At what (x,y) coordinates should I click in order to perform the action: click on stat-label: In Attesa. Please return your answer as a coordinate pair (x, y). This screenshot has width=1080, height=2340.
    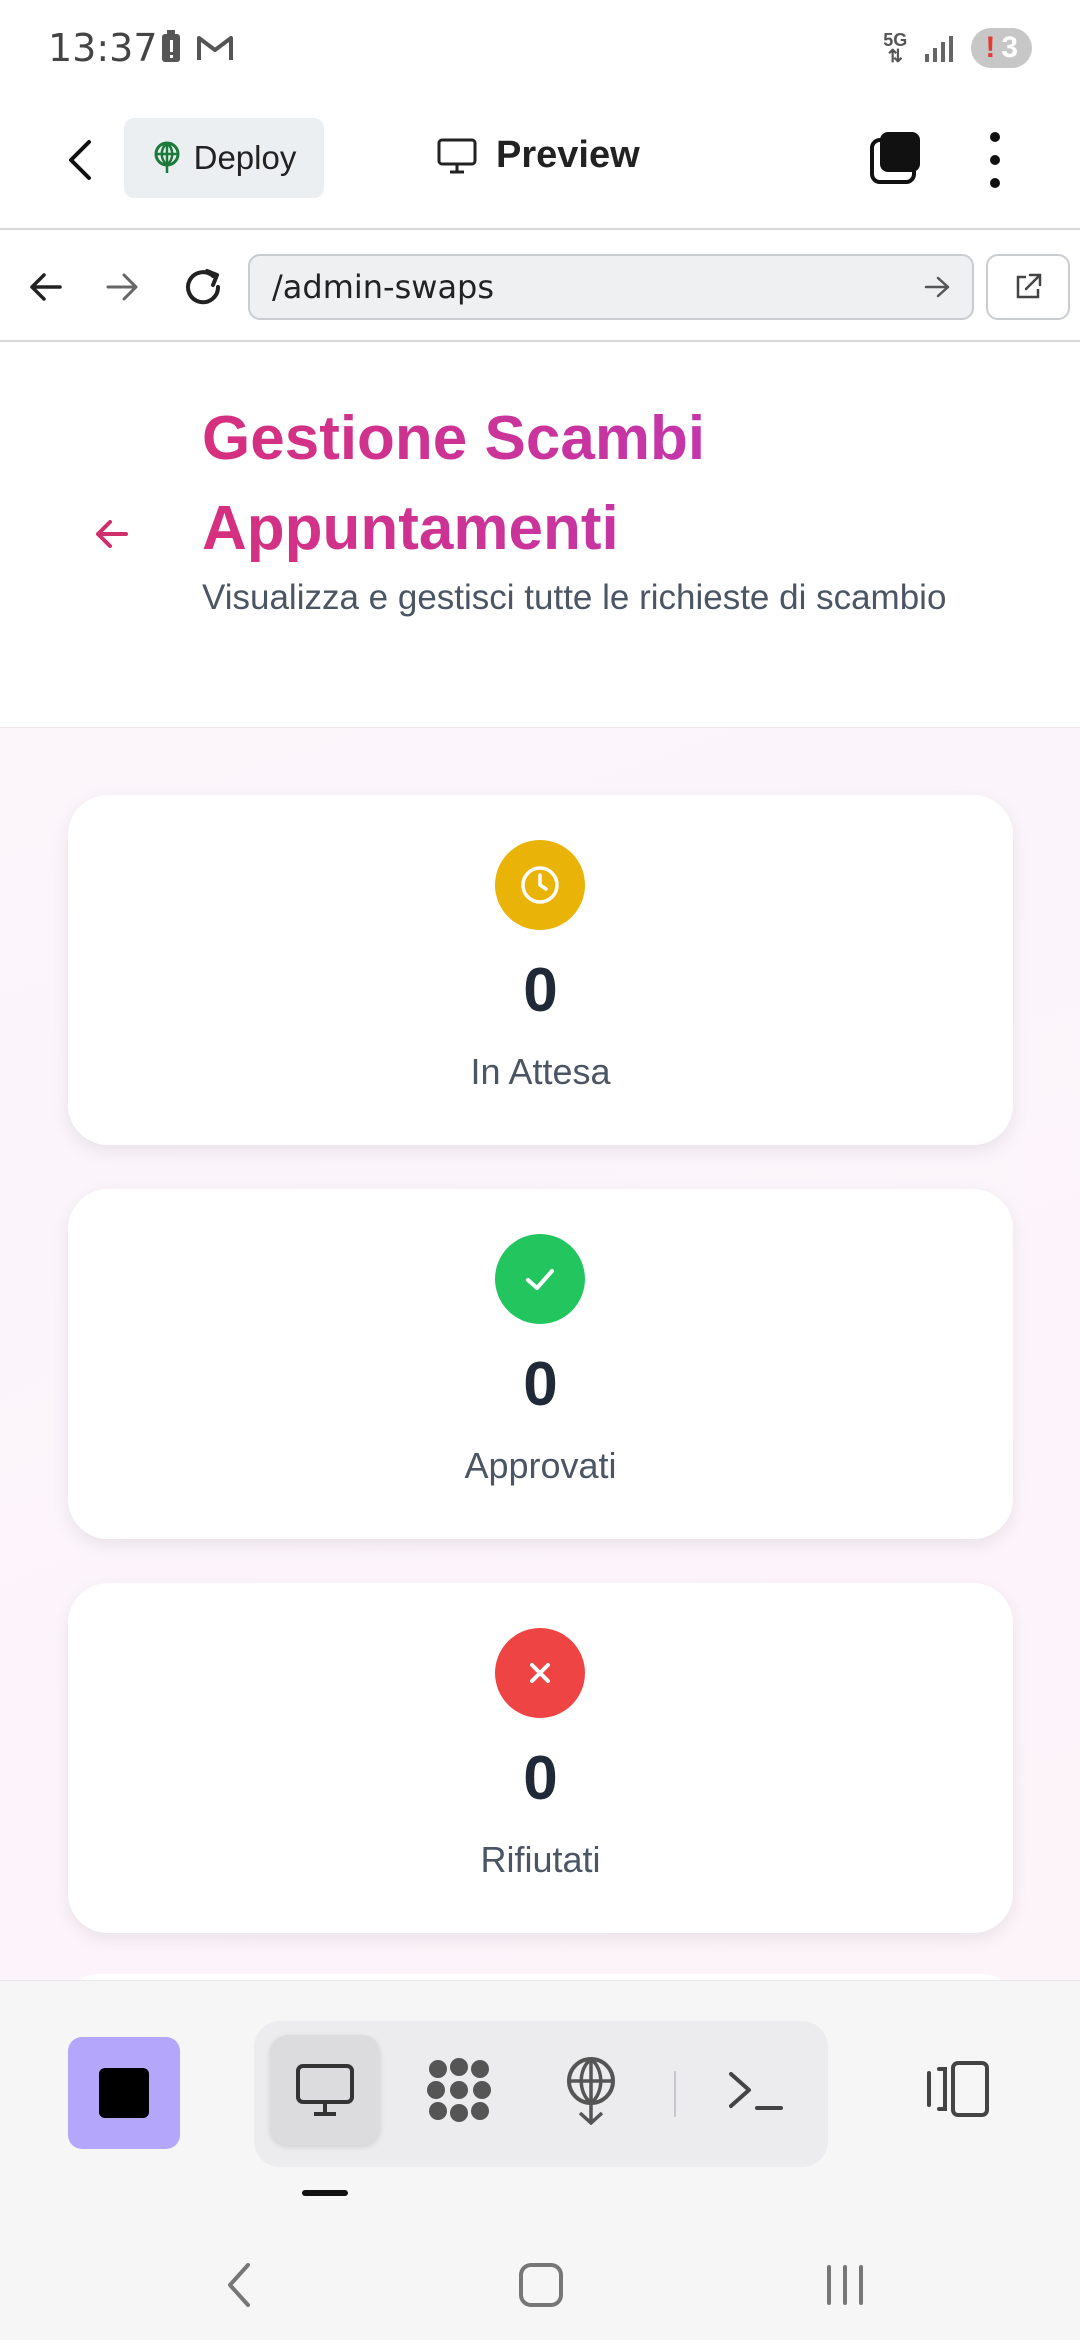
    Looking at the image, I should click on (540, 1071).